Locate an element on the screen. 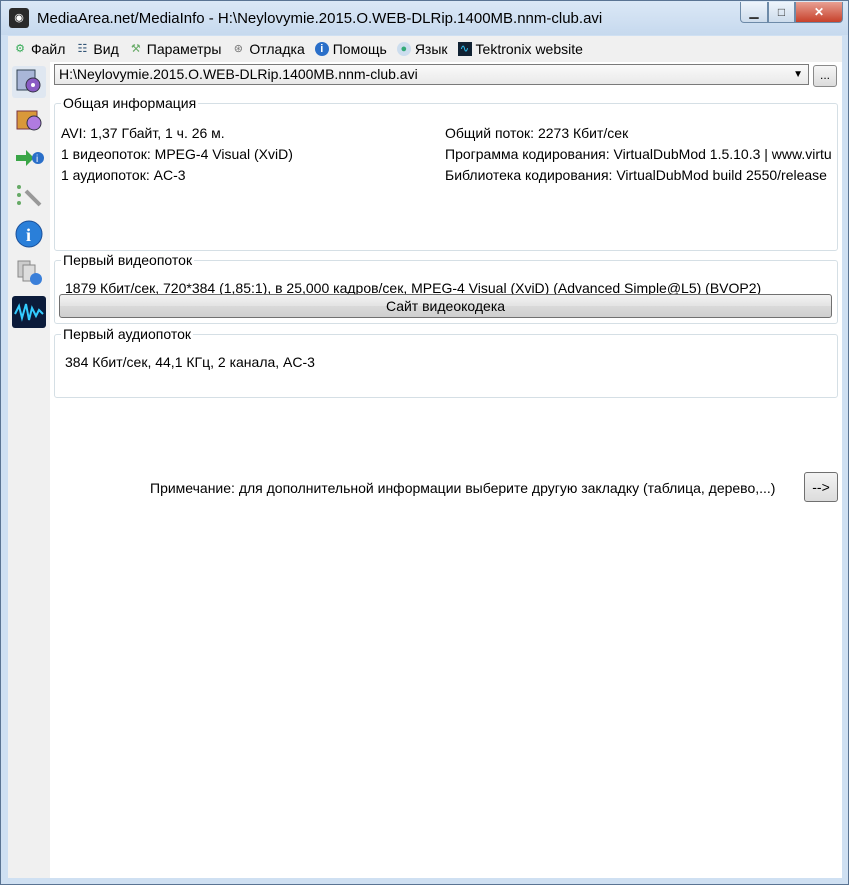  menu-tektronix-label: Tektronix website is located at coordinates (529, 49).